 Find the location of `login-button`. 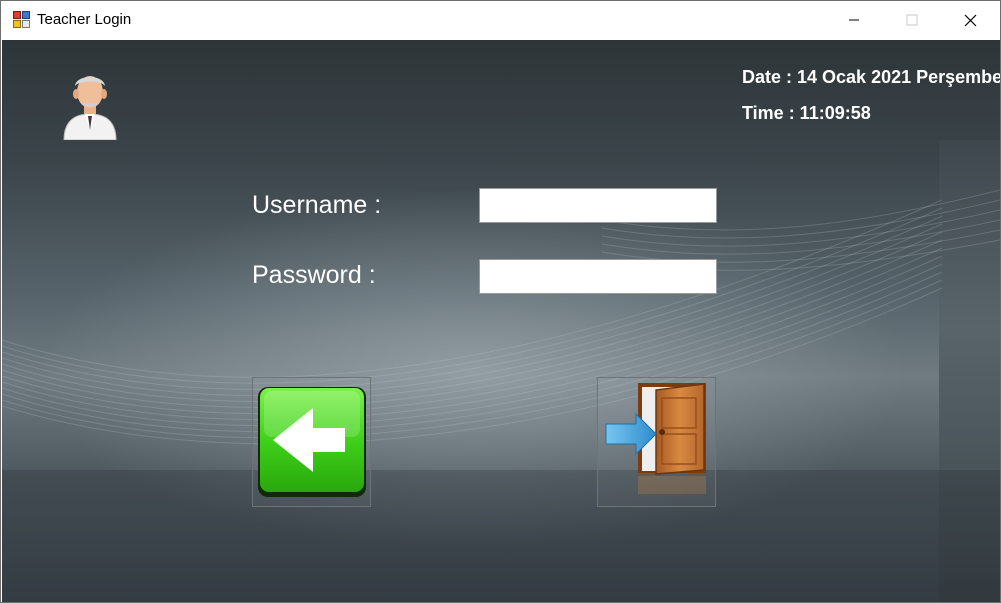

login-button is located at coordinates (656, 442).